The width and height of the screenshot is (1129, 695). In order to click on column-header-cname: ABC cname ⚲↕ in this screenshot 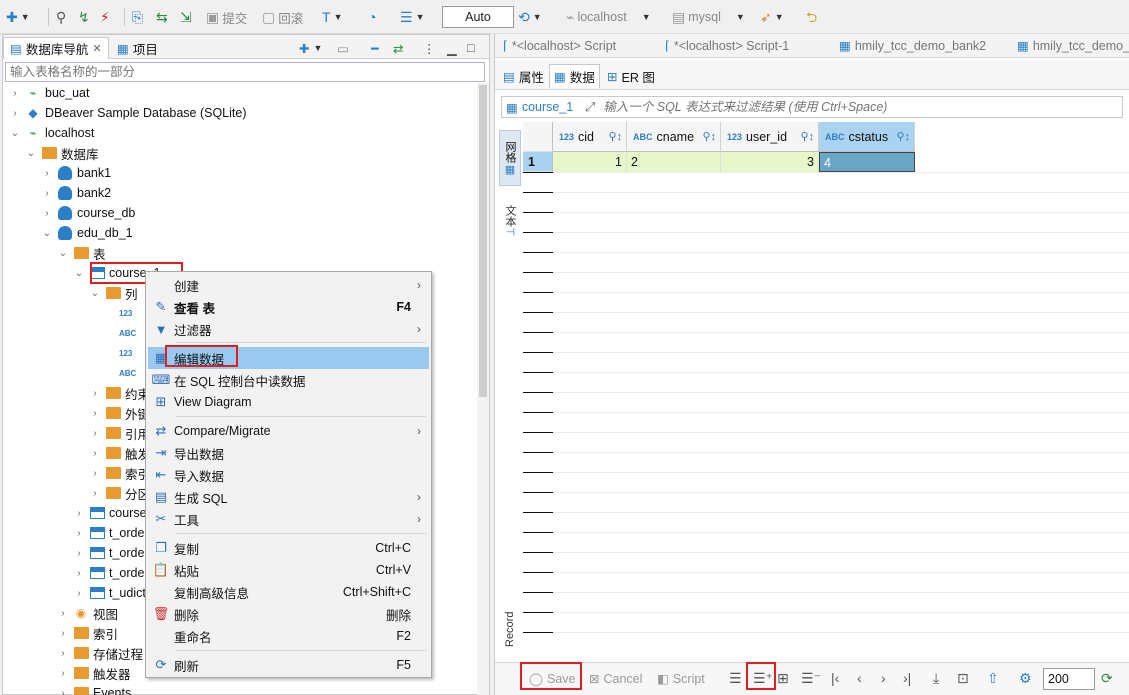, I will do `click(674, 137)`.